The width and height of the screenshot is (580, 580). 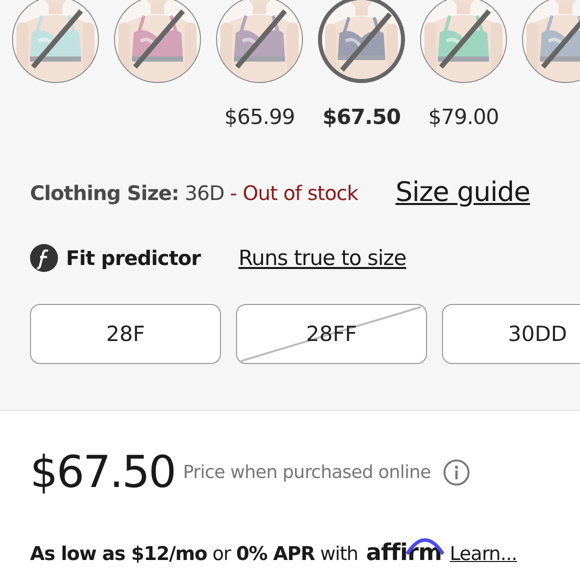 What do you see at coordinates (331, 334) in the screenshot?
I see `size-option-button: 28FF` at bounding box center [331, 334].